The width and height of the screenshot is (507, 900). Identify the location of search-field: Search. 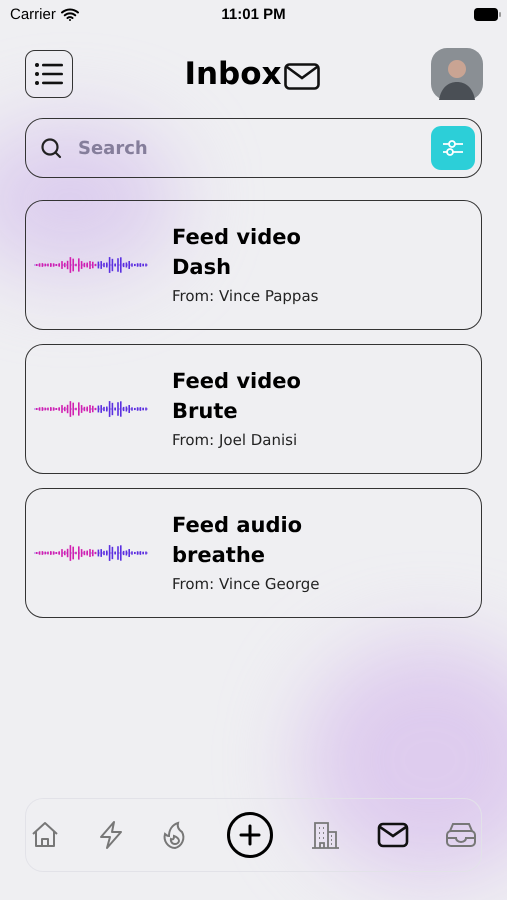
(253, 148).